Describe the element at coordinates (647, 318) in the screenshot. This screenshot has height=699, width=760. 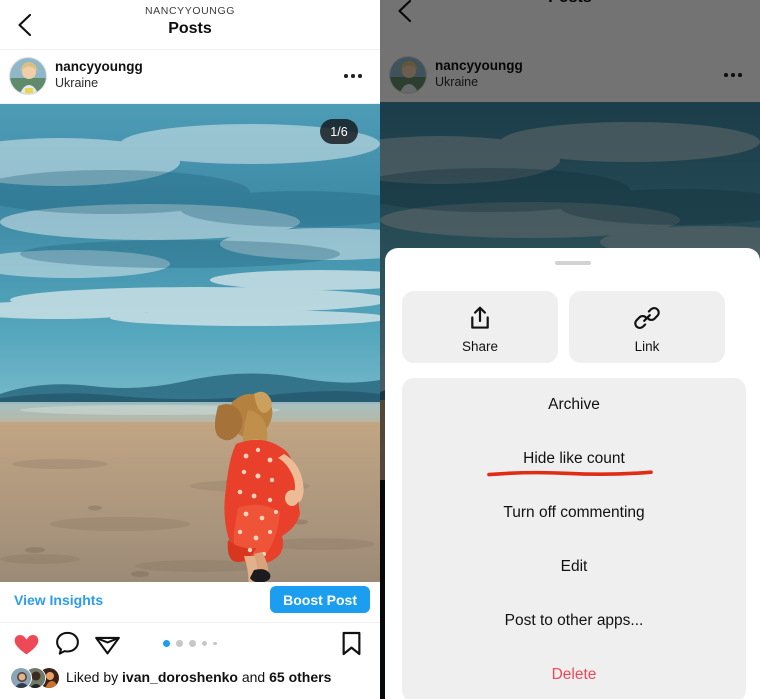
I see `chain-link-icon` at that location.